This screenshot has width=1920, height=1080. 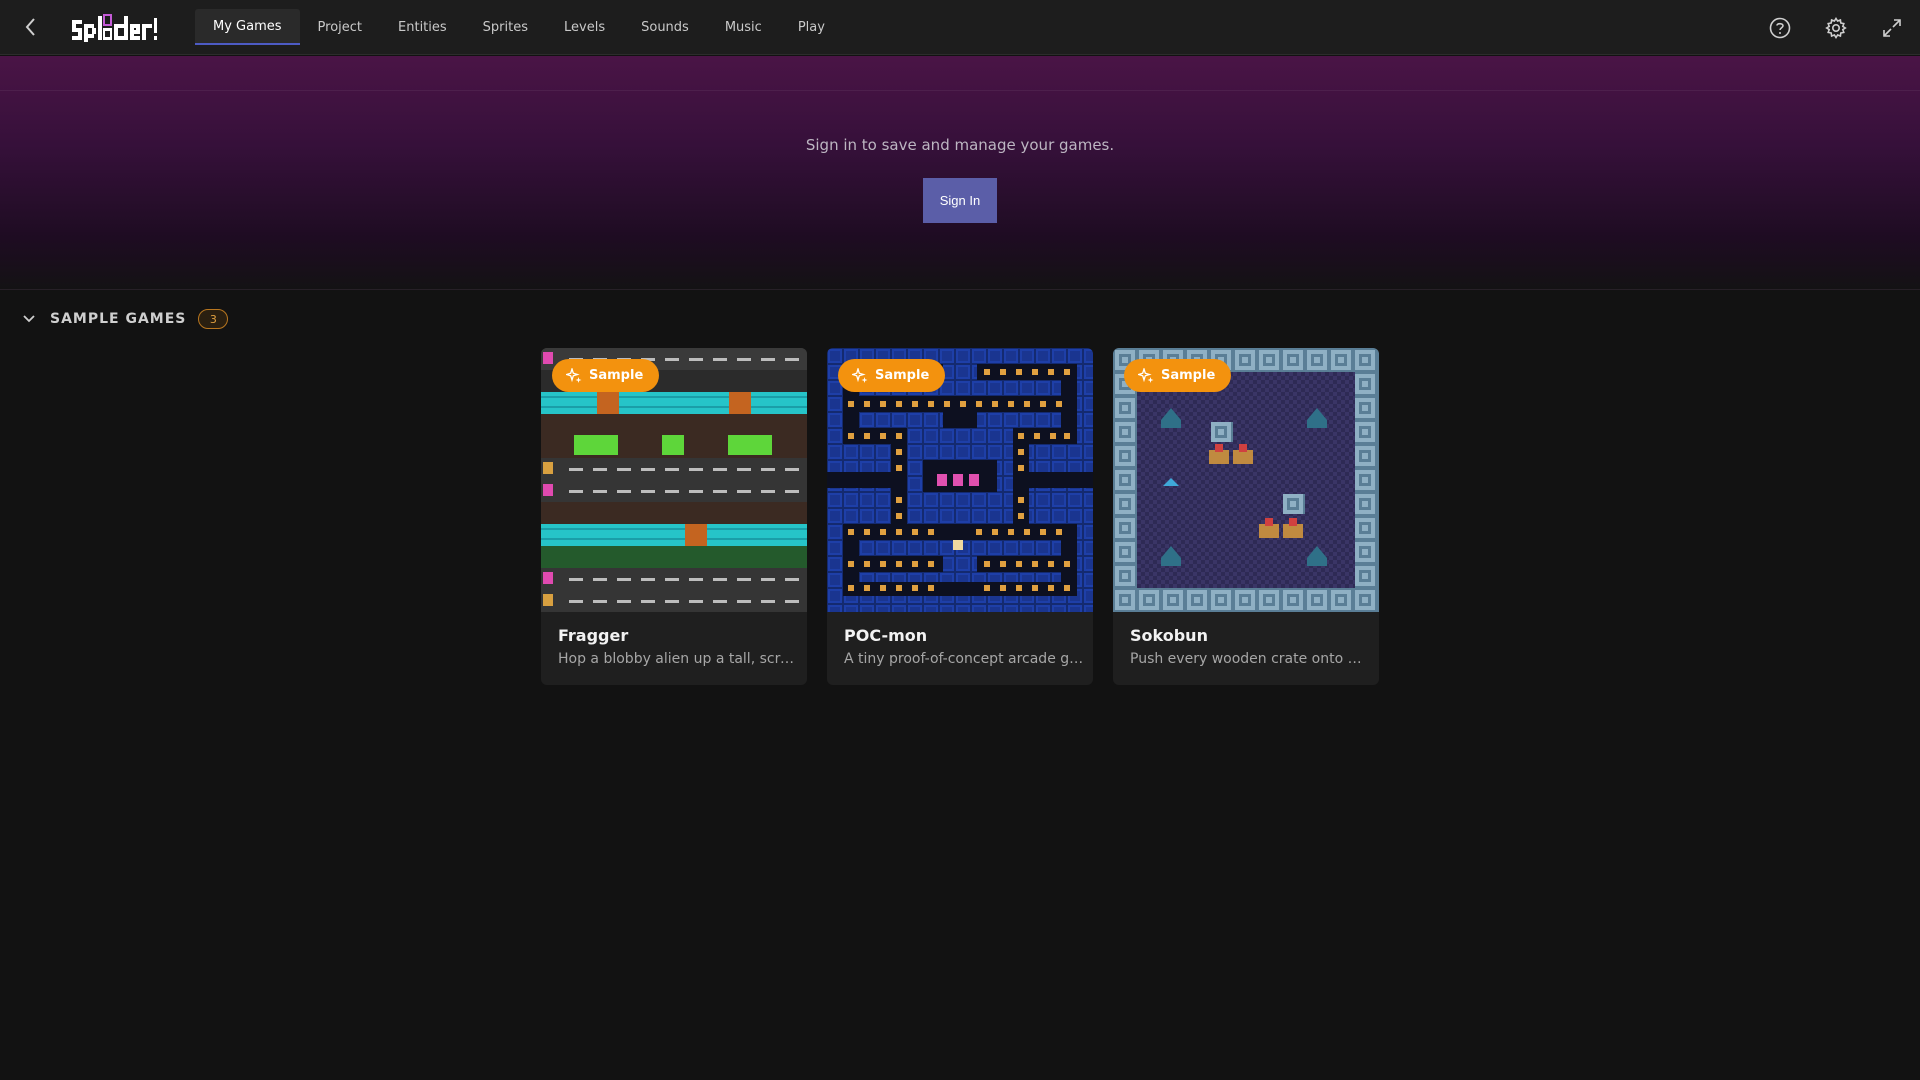 I want to click on fullscreen-icon, so click(x=1892, y=27).